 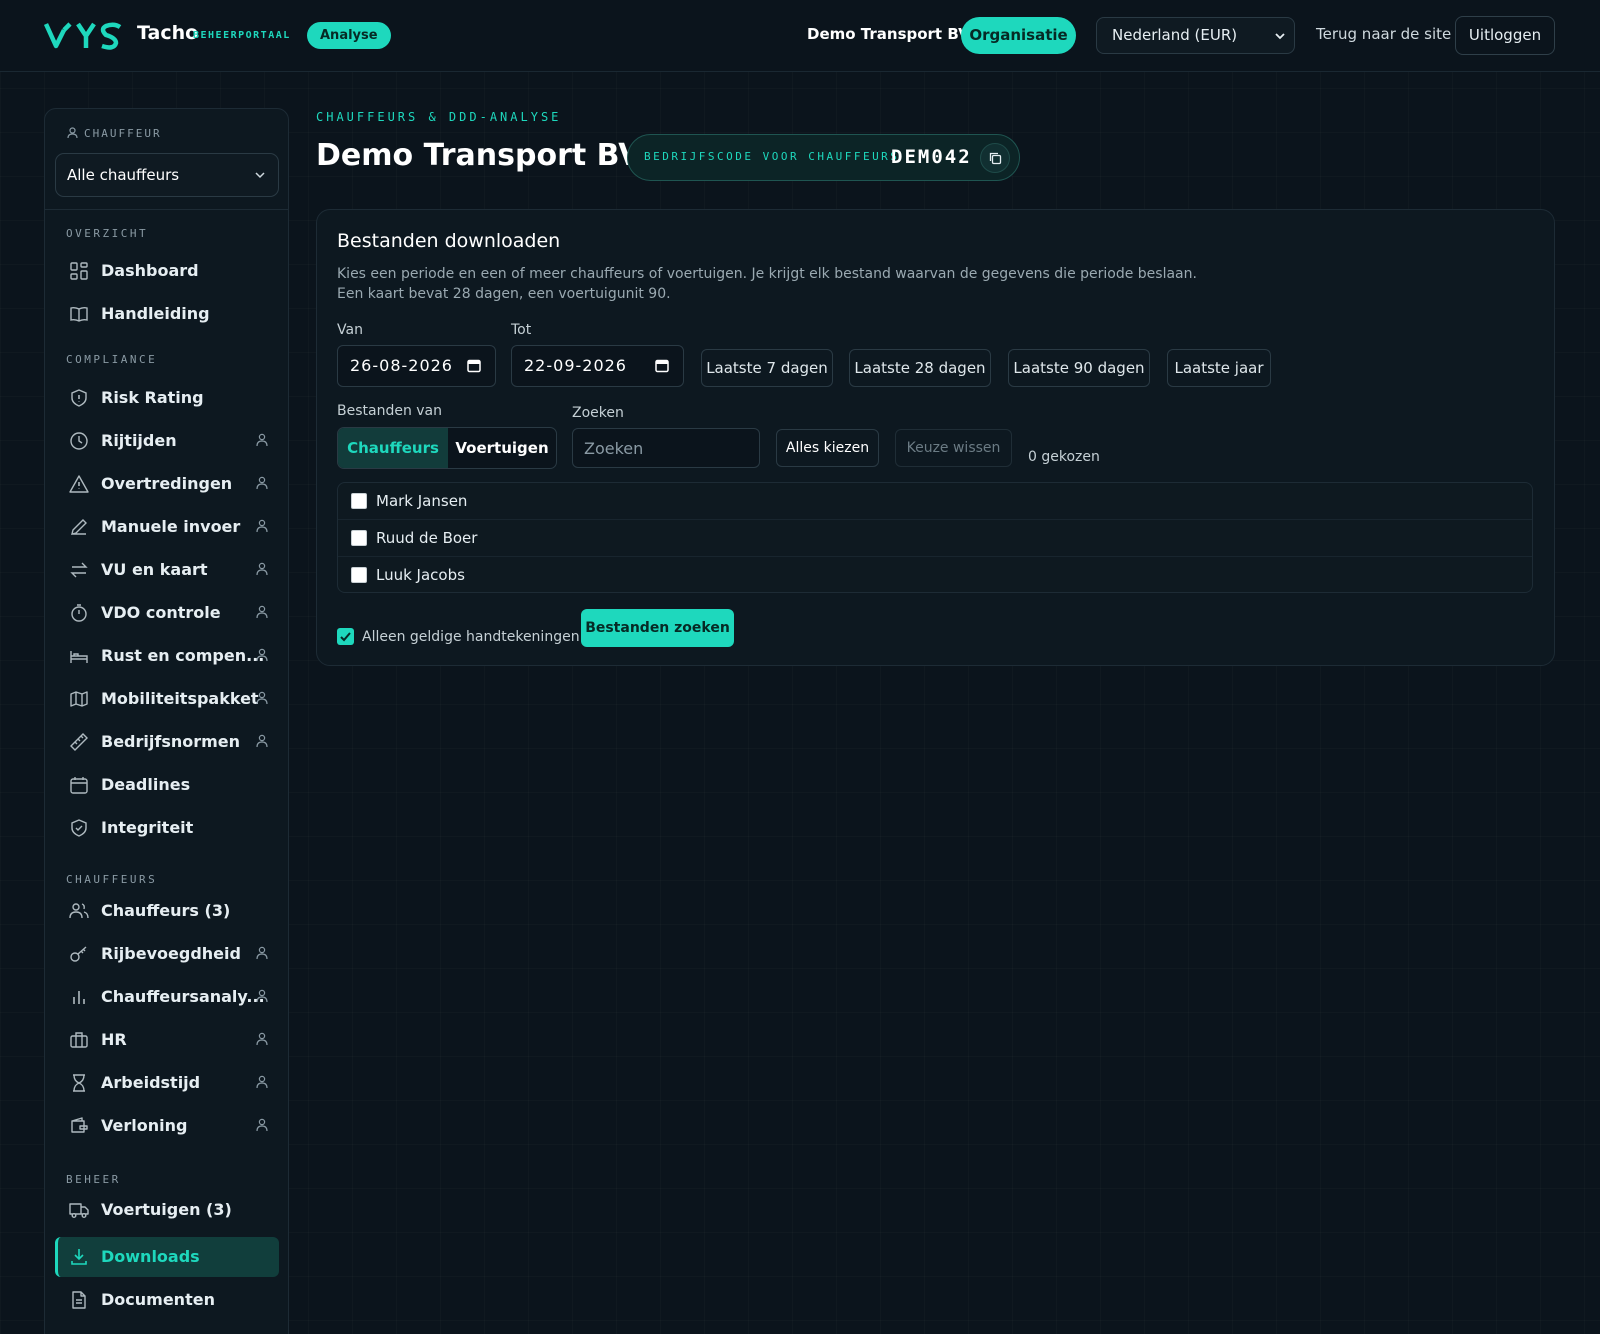 I want to click on files-from-label: Bestanden van, so click(x=390, y=411).